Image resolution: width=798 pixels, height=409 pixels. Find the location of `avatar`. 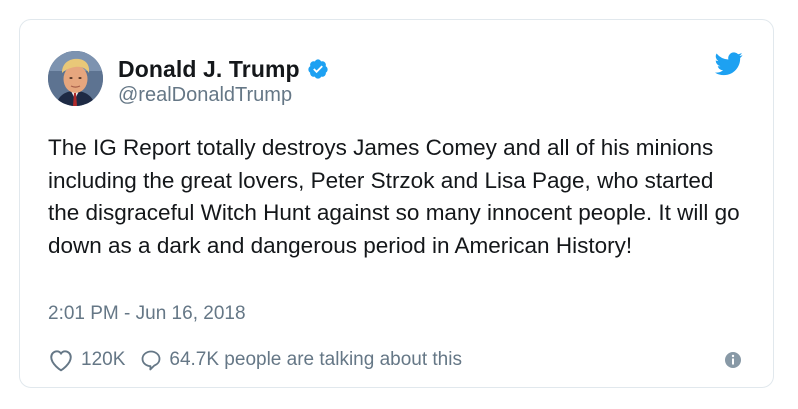

avatar is located at coordinates (75, 78).